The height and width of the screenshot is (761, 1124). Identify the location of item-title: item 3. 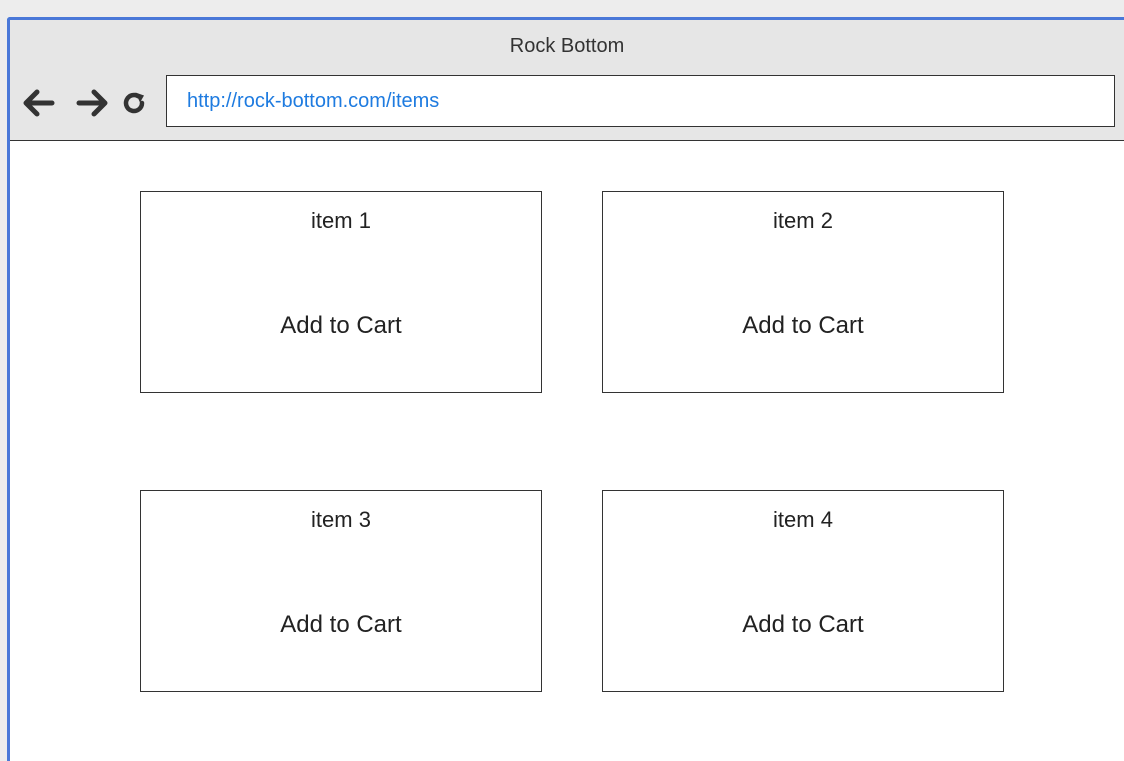
(341, 519).